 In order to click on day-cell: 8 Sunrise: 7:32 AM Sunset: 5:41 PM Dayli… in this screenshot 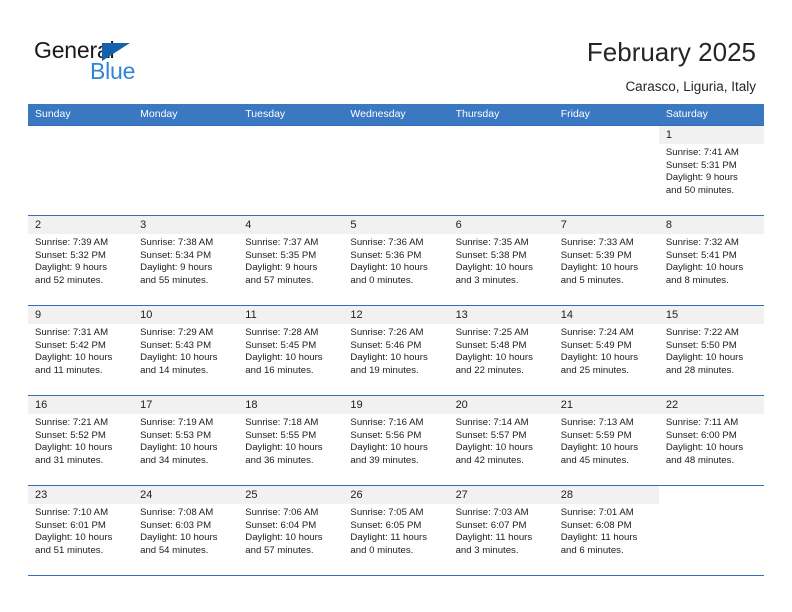, I will do `click(711, 260)`.